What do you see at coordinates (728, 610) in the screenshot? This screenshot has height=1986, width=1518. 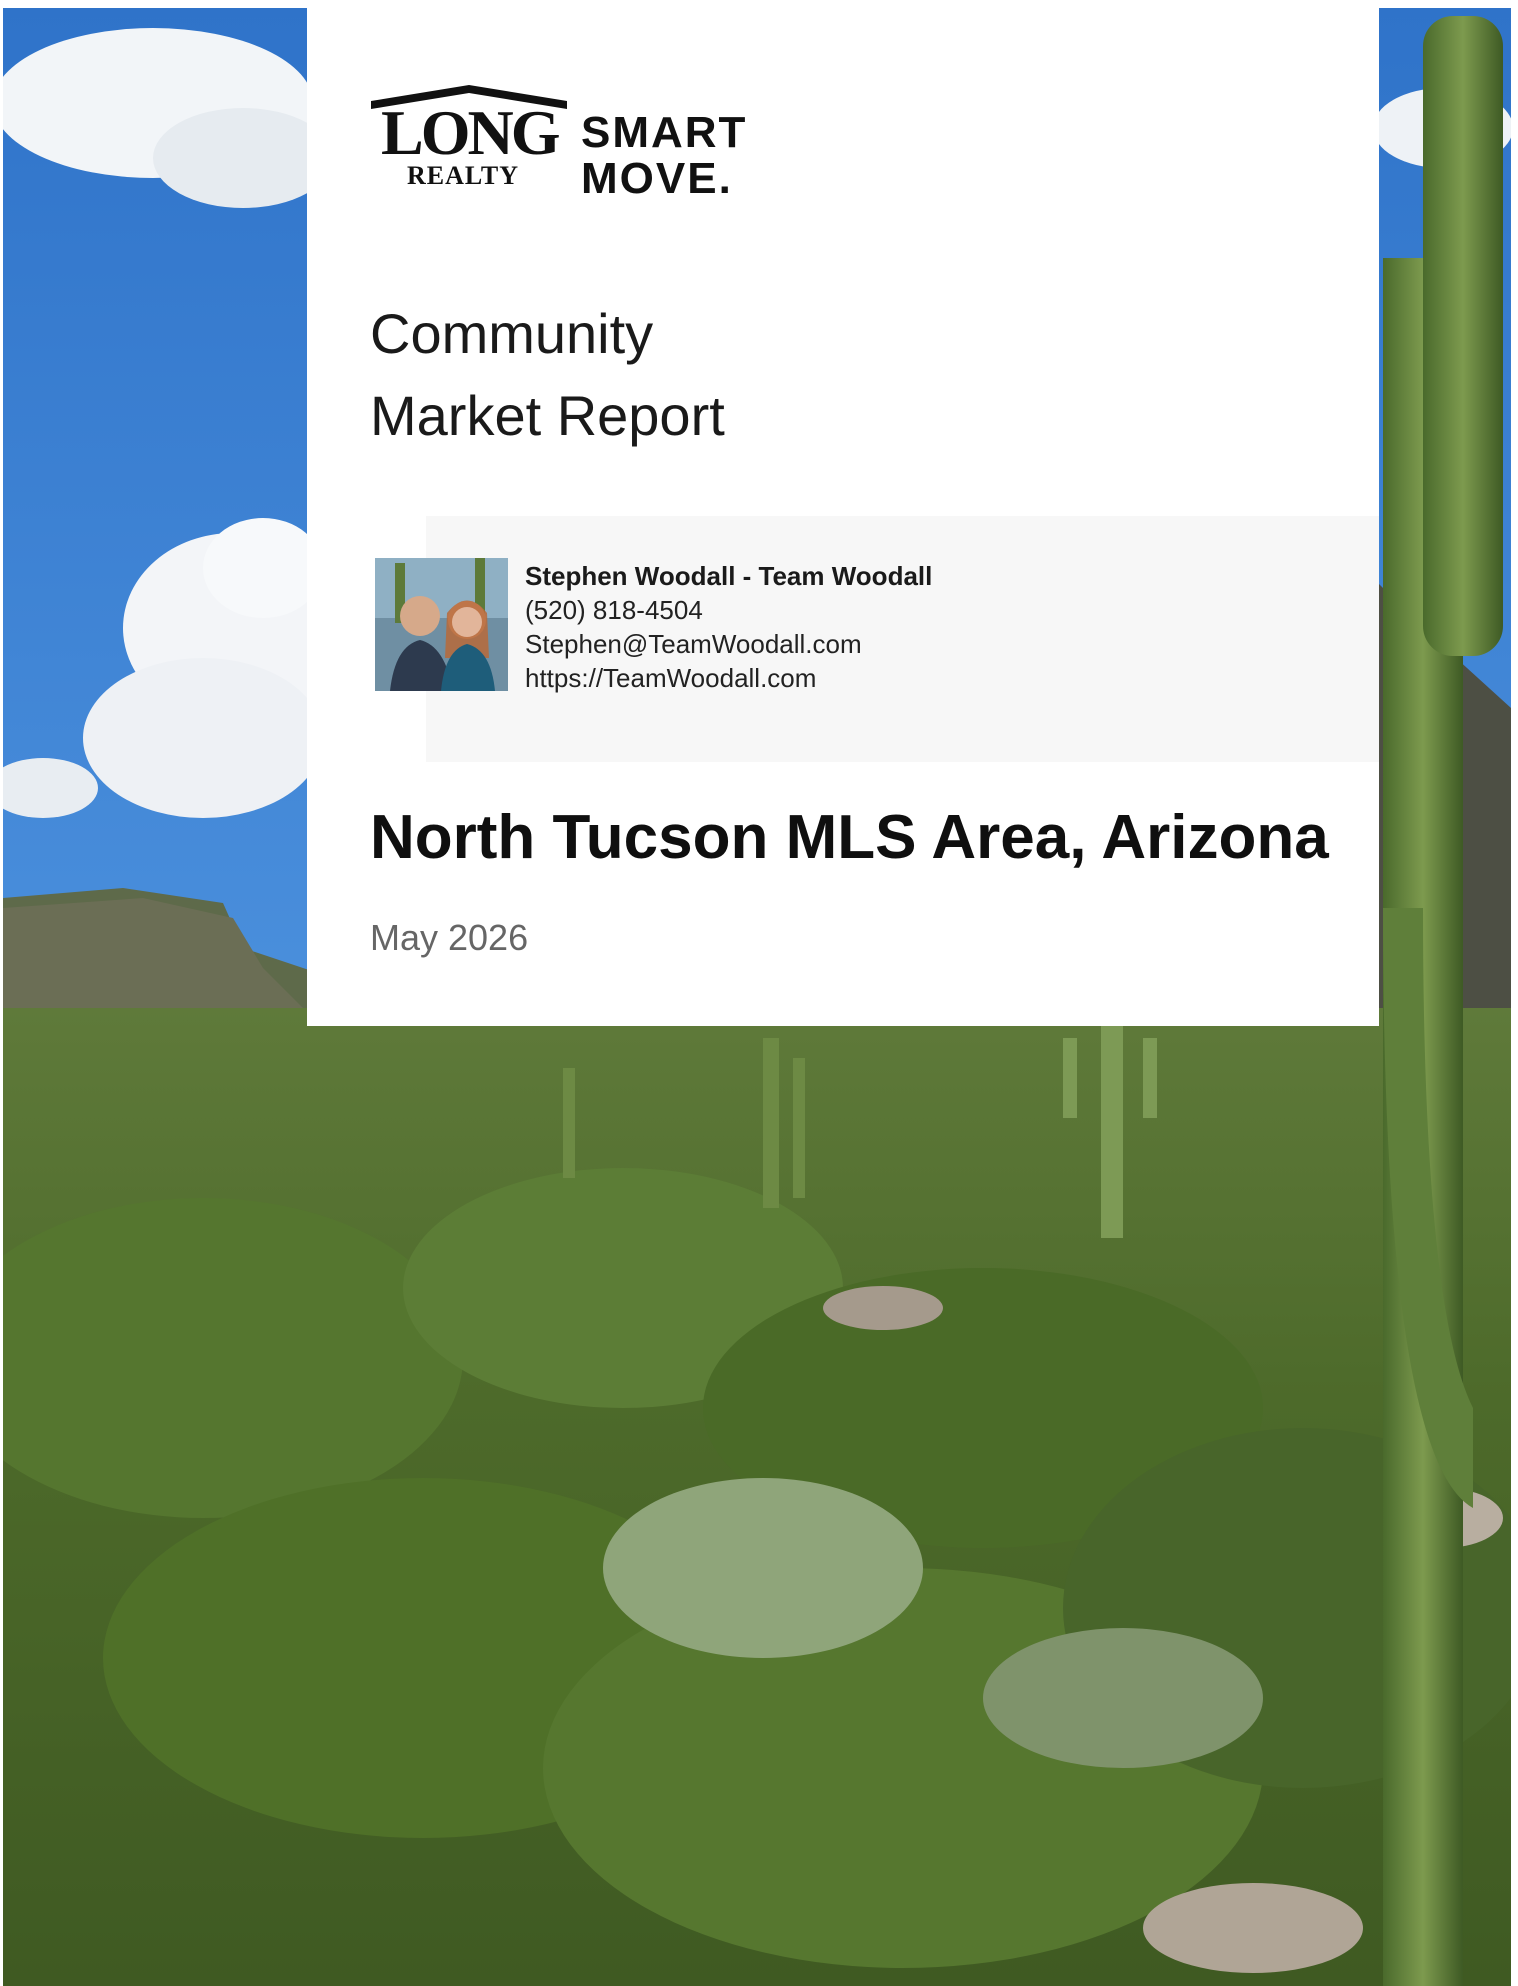 I see `agent-phone: (520) 818-4504` at bounding box center [728, 610].